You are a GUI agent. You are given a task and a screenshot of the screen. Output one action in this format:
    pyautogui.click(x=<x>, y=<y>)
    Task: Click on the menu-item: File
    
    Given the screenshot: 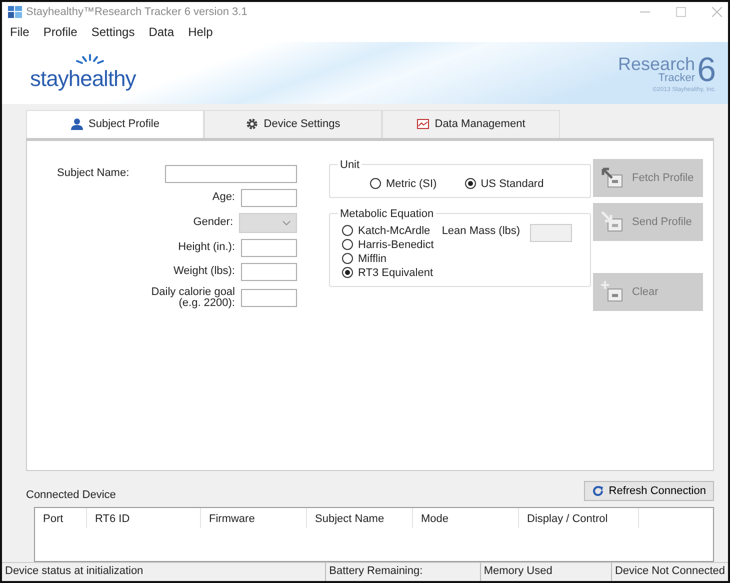 What is the action you would take?
    pyautogui.click(x=20, y=31)
    